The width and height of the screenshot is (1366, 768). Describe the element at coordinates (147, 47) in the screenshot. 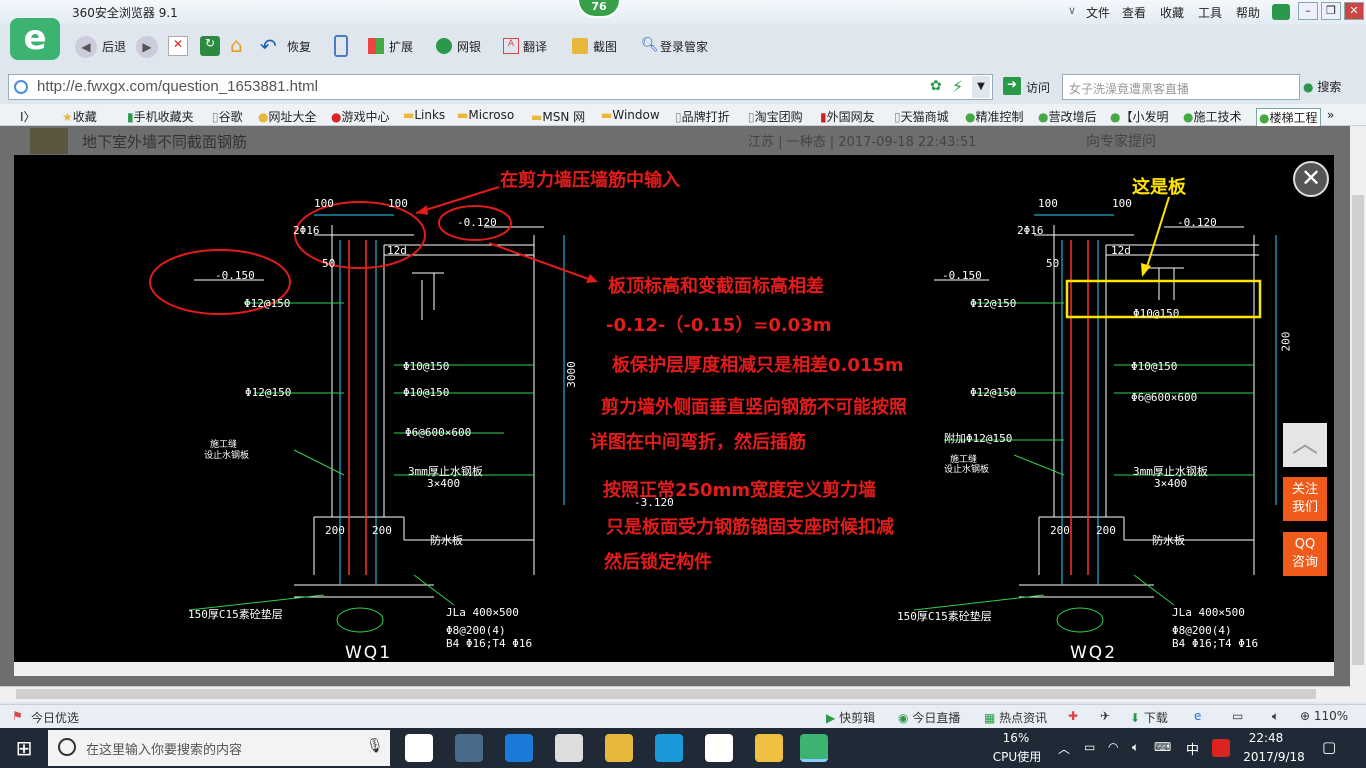

I see `forward-icon: ▶` at that location.